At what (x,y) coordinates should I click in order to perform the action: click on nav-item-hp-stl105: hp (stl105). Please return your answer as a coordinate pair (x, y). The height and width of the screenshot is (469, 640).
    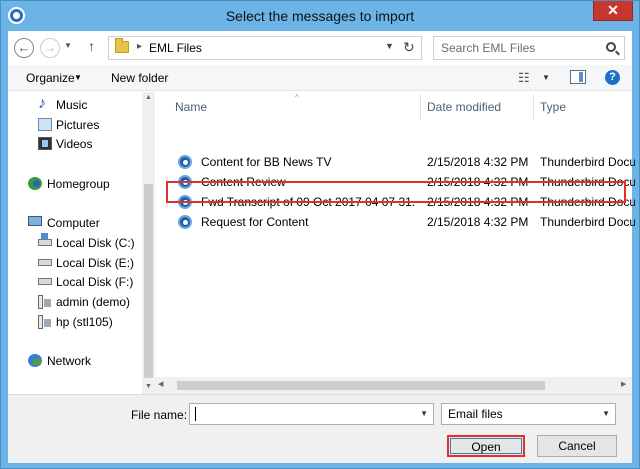
    Looking at the image, I should click on (75, 322).